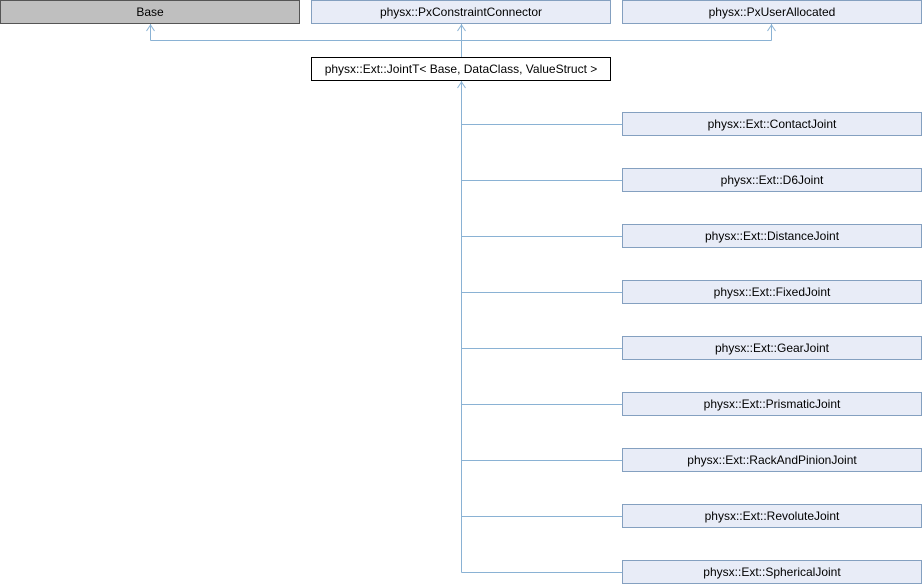  What do you see at coordinates (461, 12) in the screenshot?
I see `base-class-px-constraint-connector: physx::PxConstraintConnector` at bounding box center [461, 12].